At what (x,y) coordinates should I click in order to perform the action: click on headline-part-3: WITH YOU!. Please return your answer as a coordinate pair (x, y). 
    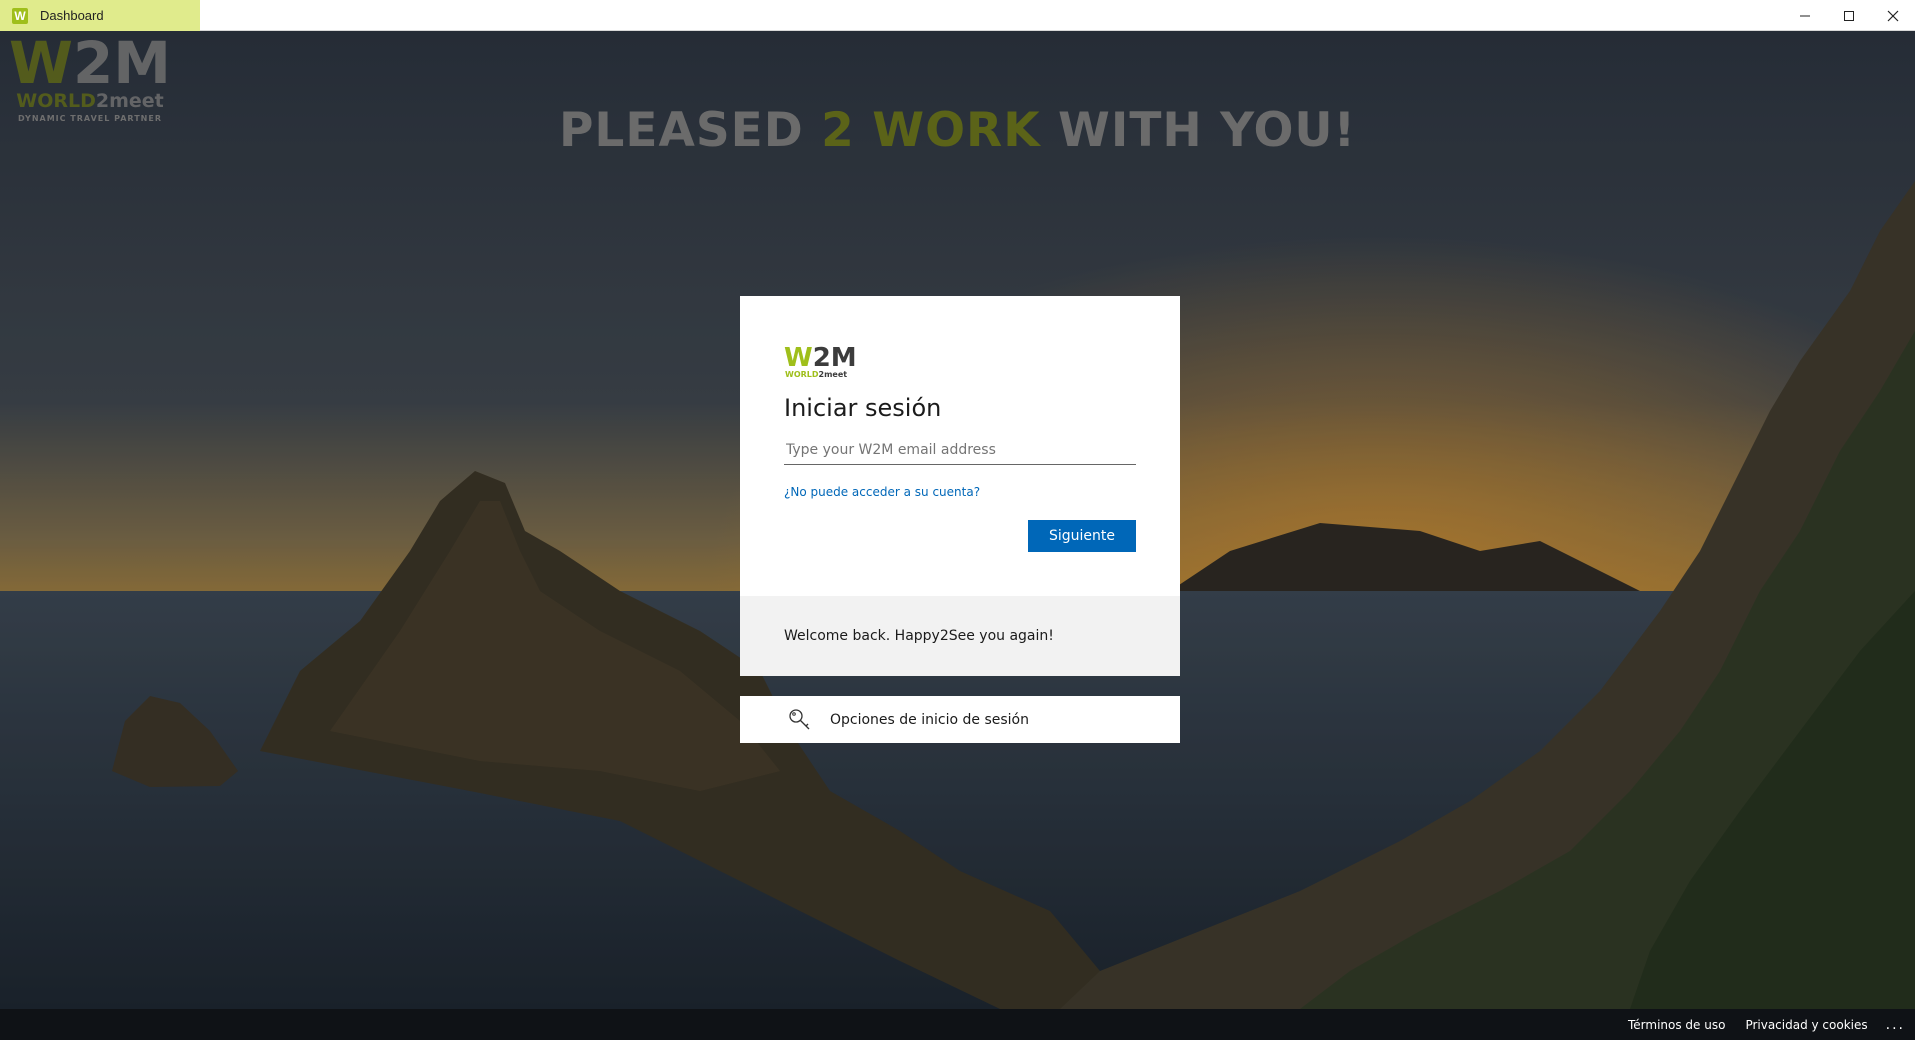
    Looking at the image, I should click on (1198, 130).